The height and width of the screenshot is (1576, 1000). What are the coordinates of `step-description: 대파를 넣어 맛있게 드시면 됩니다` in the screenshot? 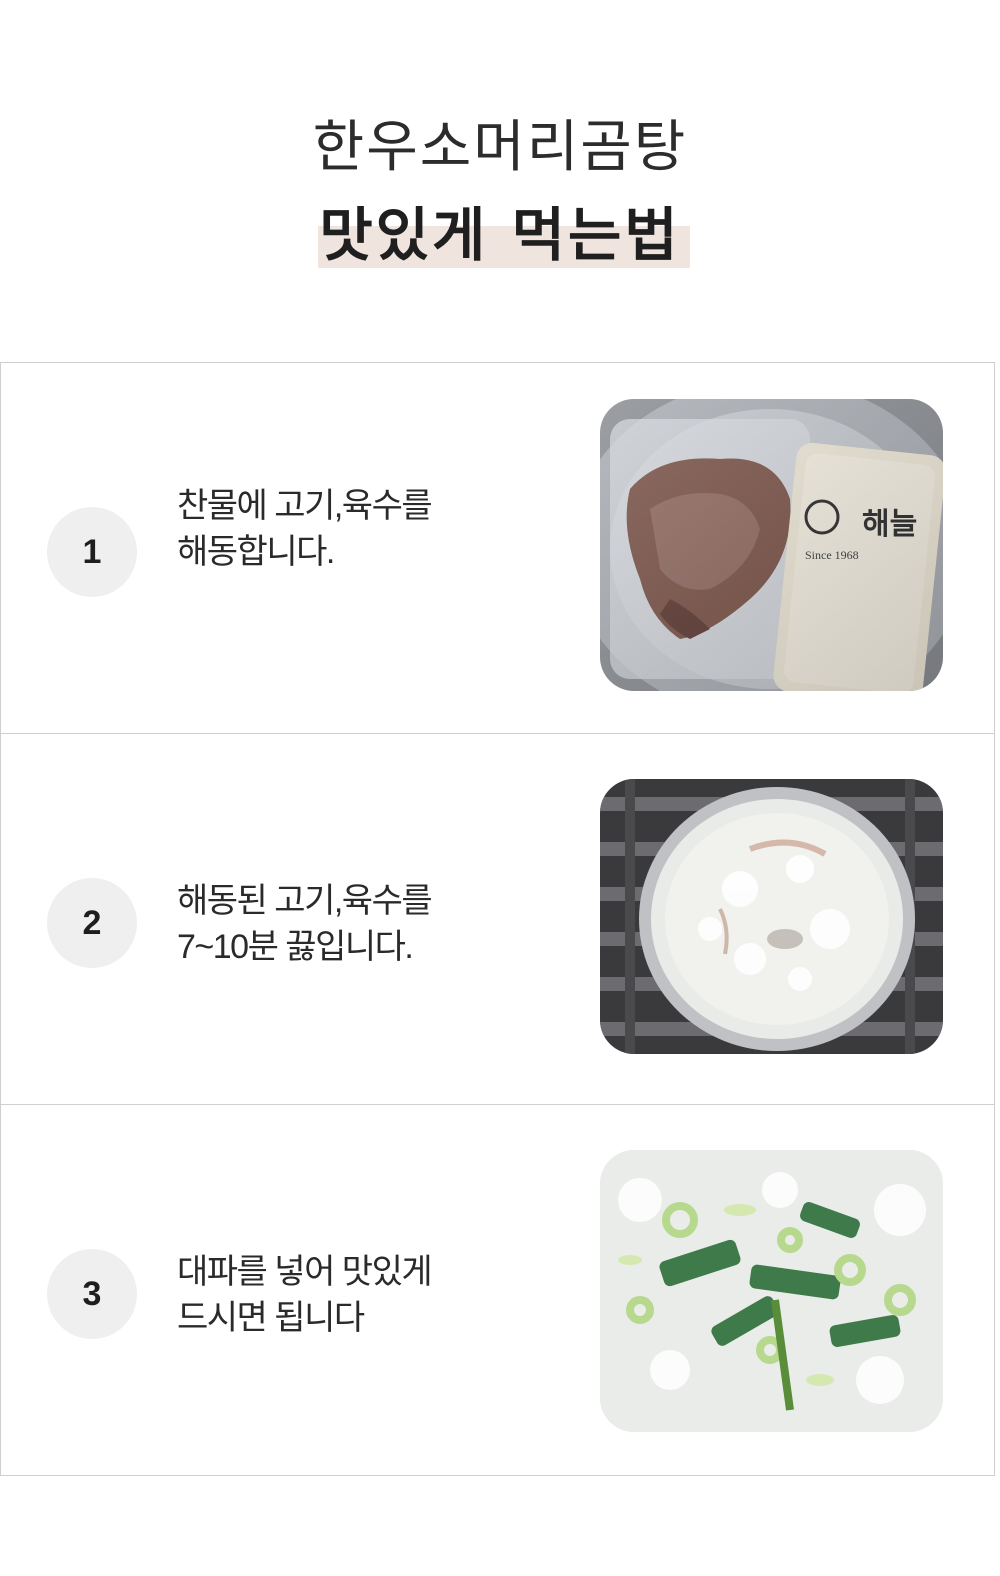 It's located at (357, 1295).